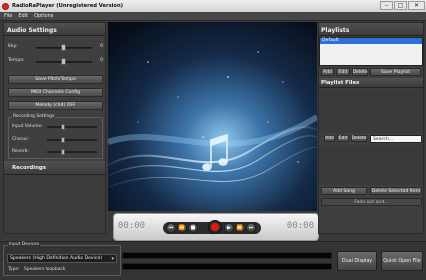 Image resolution: width=426 pixels, height=280 pixels. What do you see at coordinates (34, 116) in the screenshot?
I see `recording-settings-title: Recording Settings` at bounding box center [34, 116].